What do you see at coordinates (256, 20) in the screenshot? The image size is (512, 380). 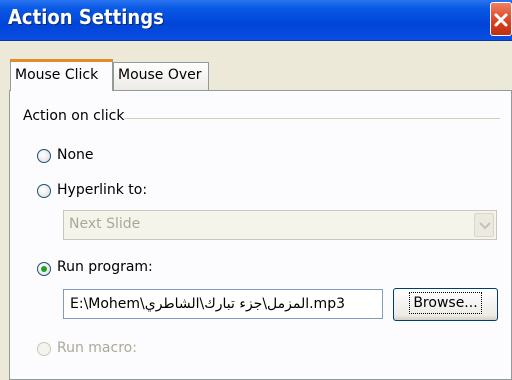 I see `title-bar: Action Settings` at bounding box center [256, 20].